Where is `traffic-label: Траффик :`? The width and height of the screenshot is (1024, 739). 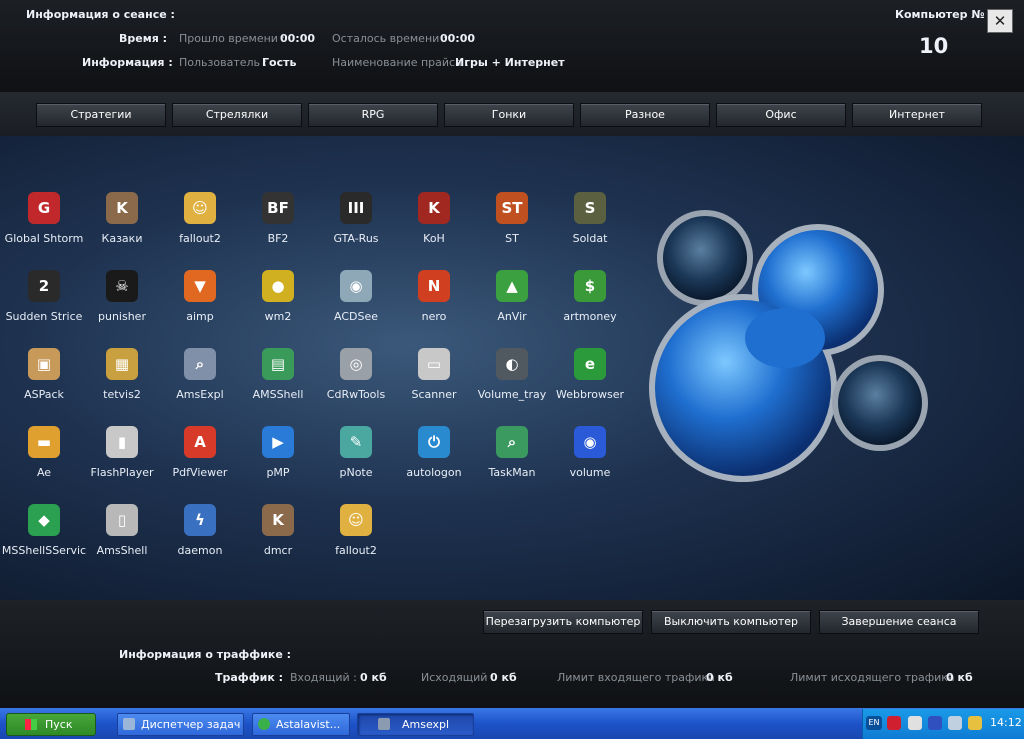
traffic-label: Траффик : is located at coordinates (249, 677).